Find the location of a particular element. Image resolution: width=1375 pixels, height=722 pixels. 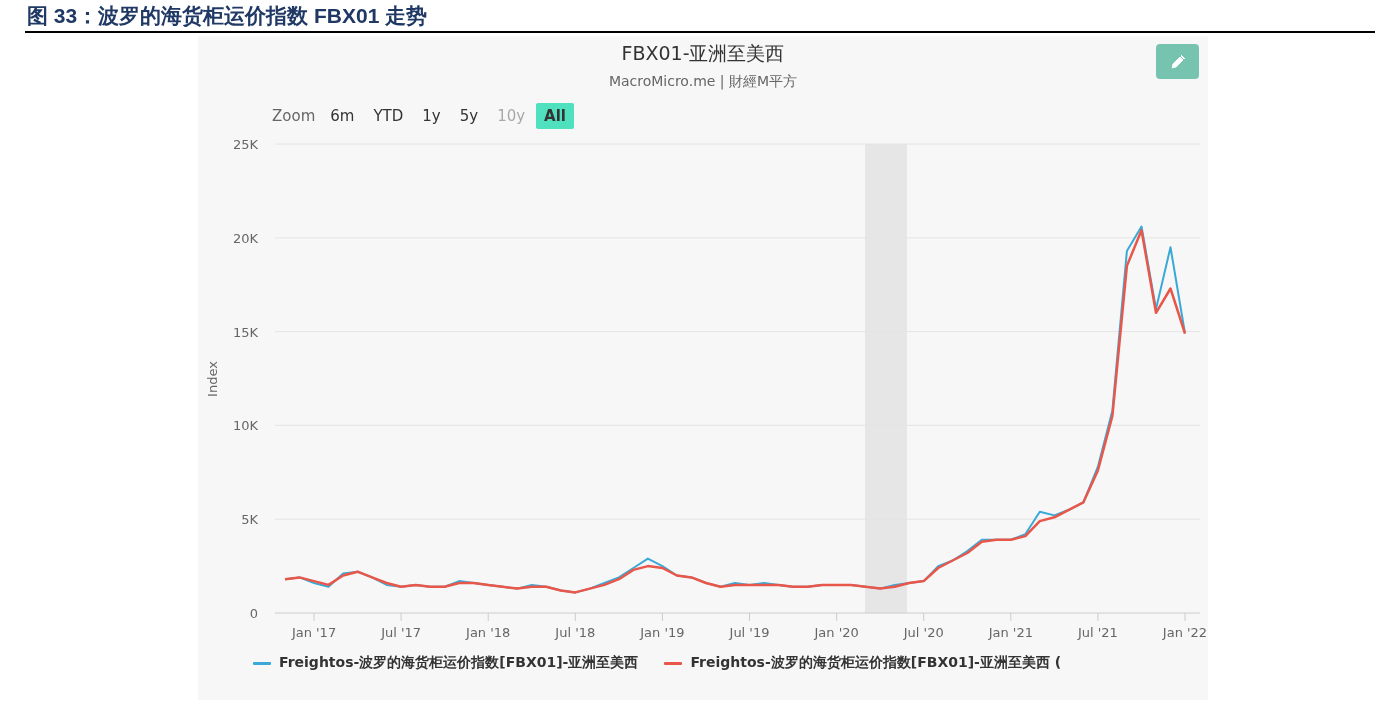

edit-button is located at coordinates (1177, 61).